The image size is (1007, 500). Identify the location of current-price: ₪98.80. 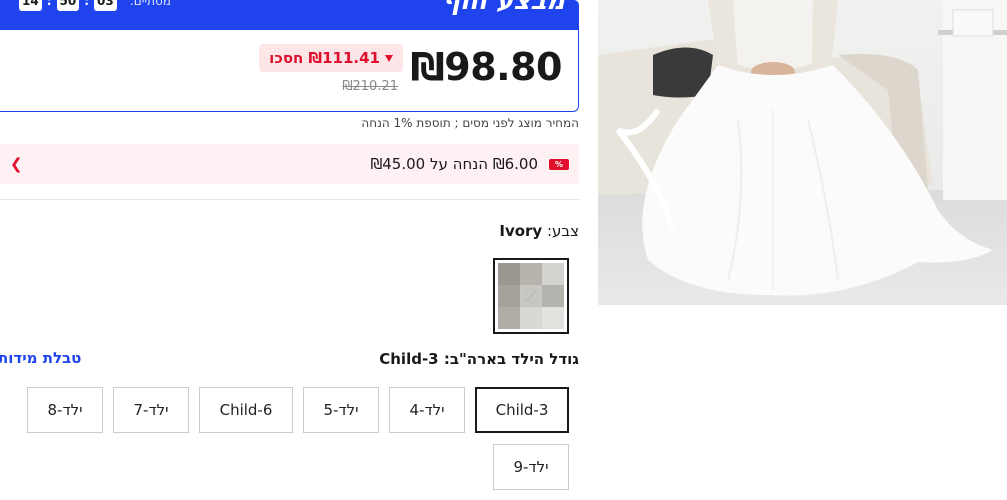
(486, 67).